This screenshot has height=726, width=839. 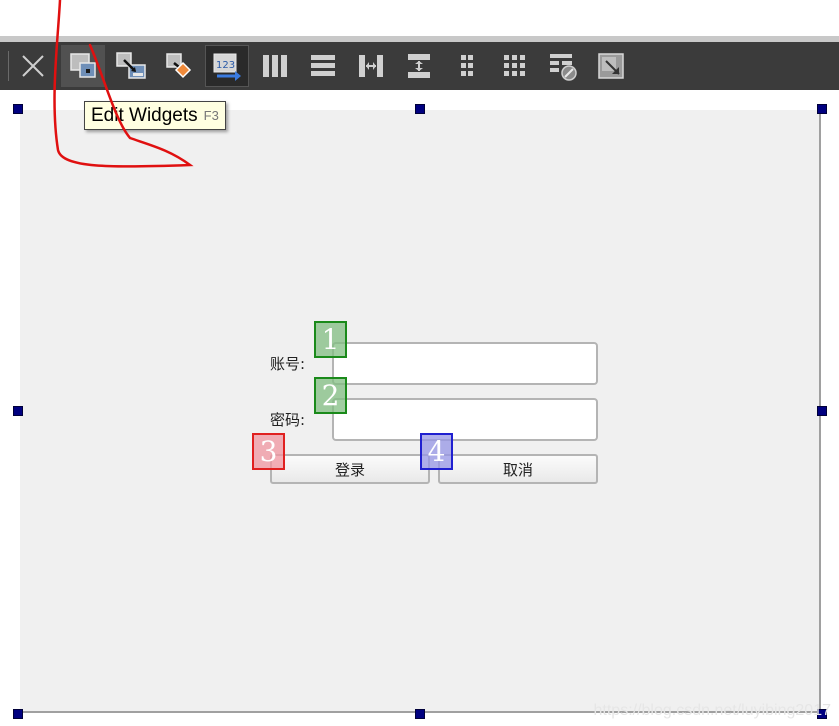 What do you see at coordinates (436, 451) in the screenshot?
I see `tab-order-marker-4: 4` at bounding box center [436, 451].